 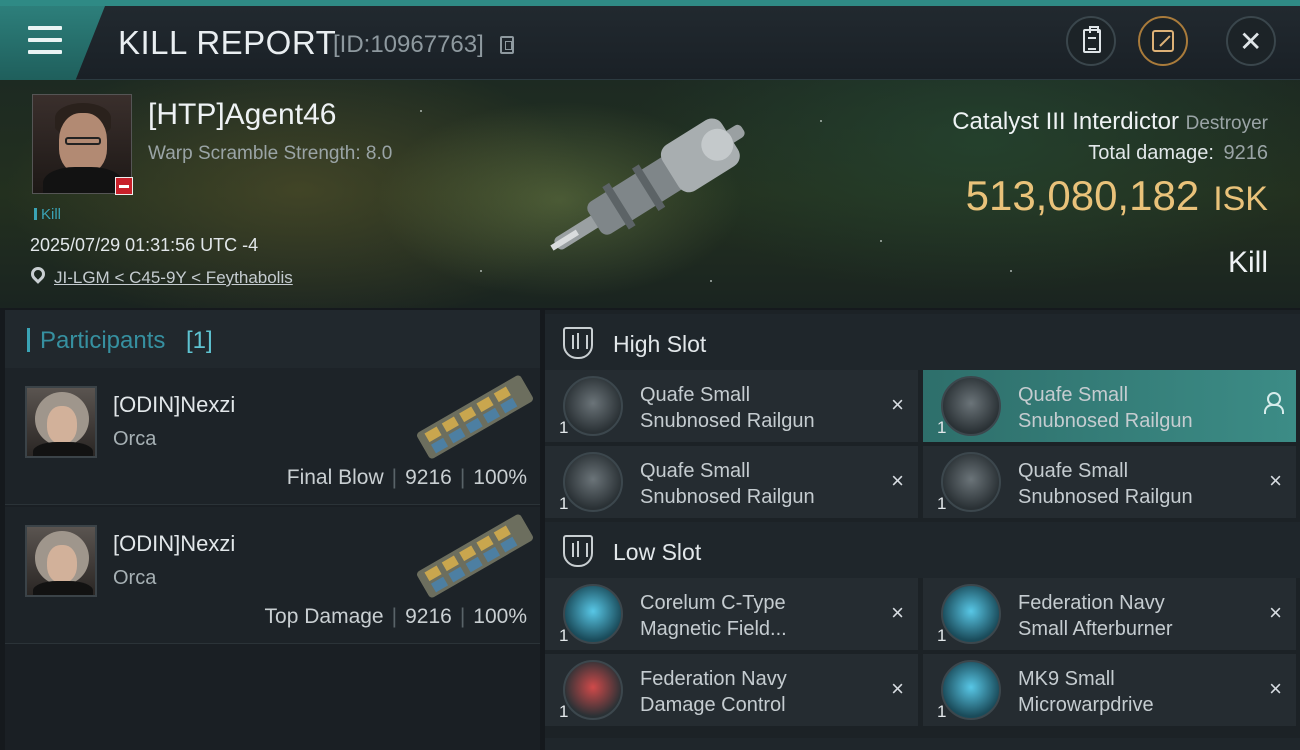 What do you see at coordinates (578, 551) in the screenshot?
I see `low-slot-icon` at bounding box center [578, 551].